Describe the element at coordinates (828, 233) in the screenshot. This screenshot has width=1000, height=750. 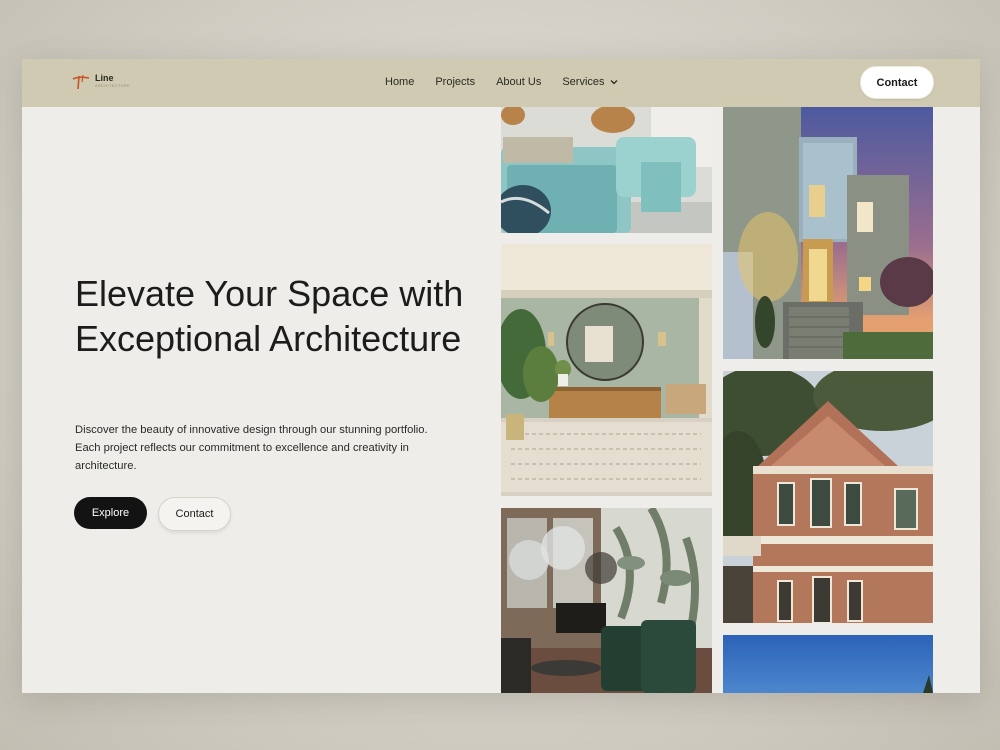
I see `modern-house-dusk-photo` at that location.